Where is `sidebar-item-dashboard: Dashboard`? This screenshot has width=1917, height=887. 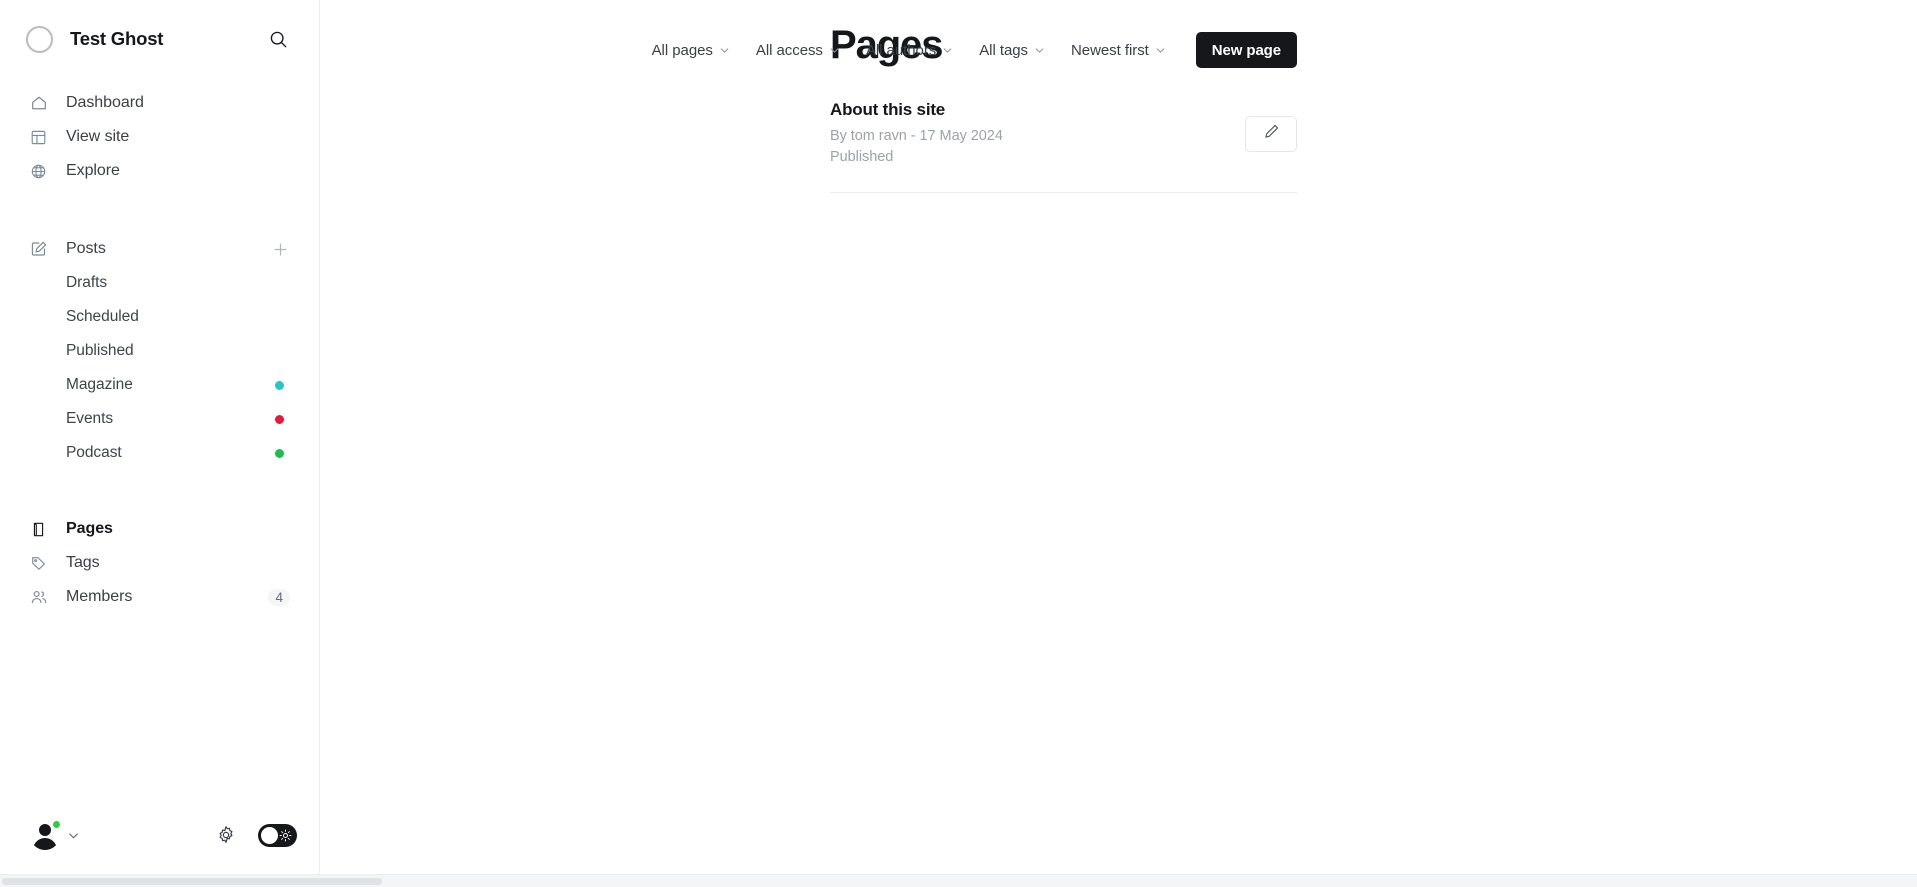 sidebar-item-dashboard: Dashboard is located at coordinates (159, 103).